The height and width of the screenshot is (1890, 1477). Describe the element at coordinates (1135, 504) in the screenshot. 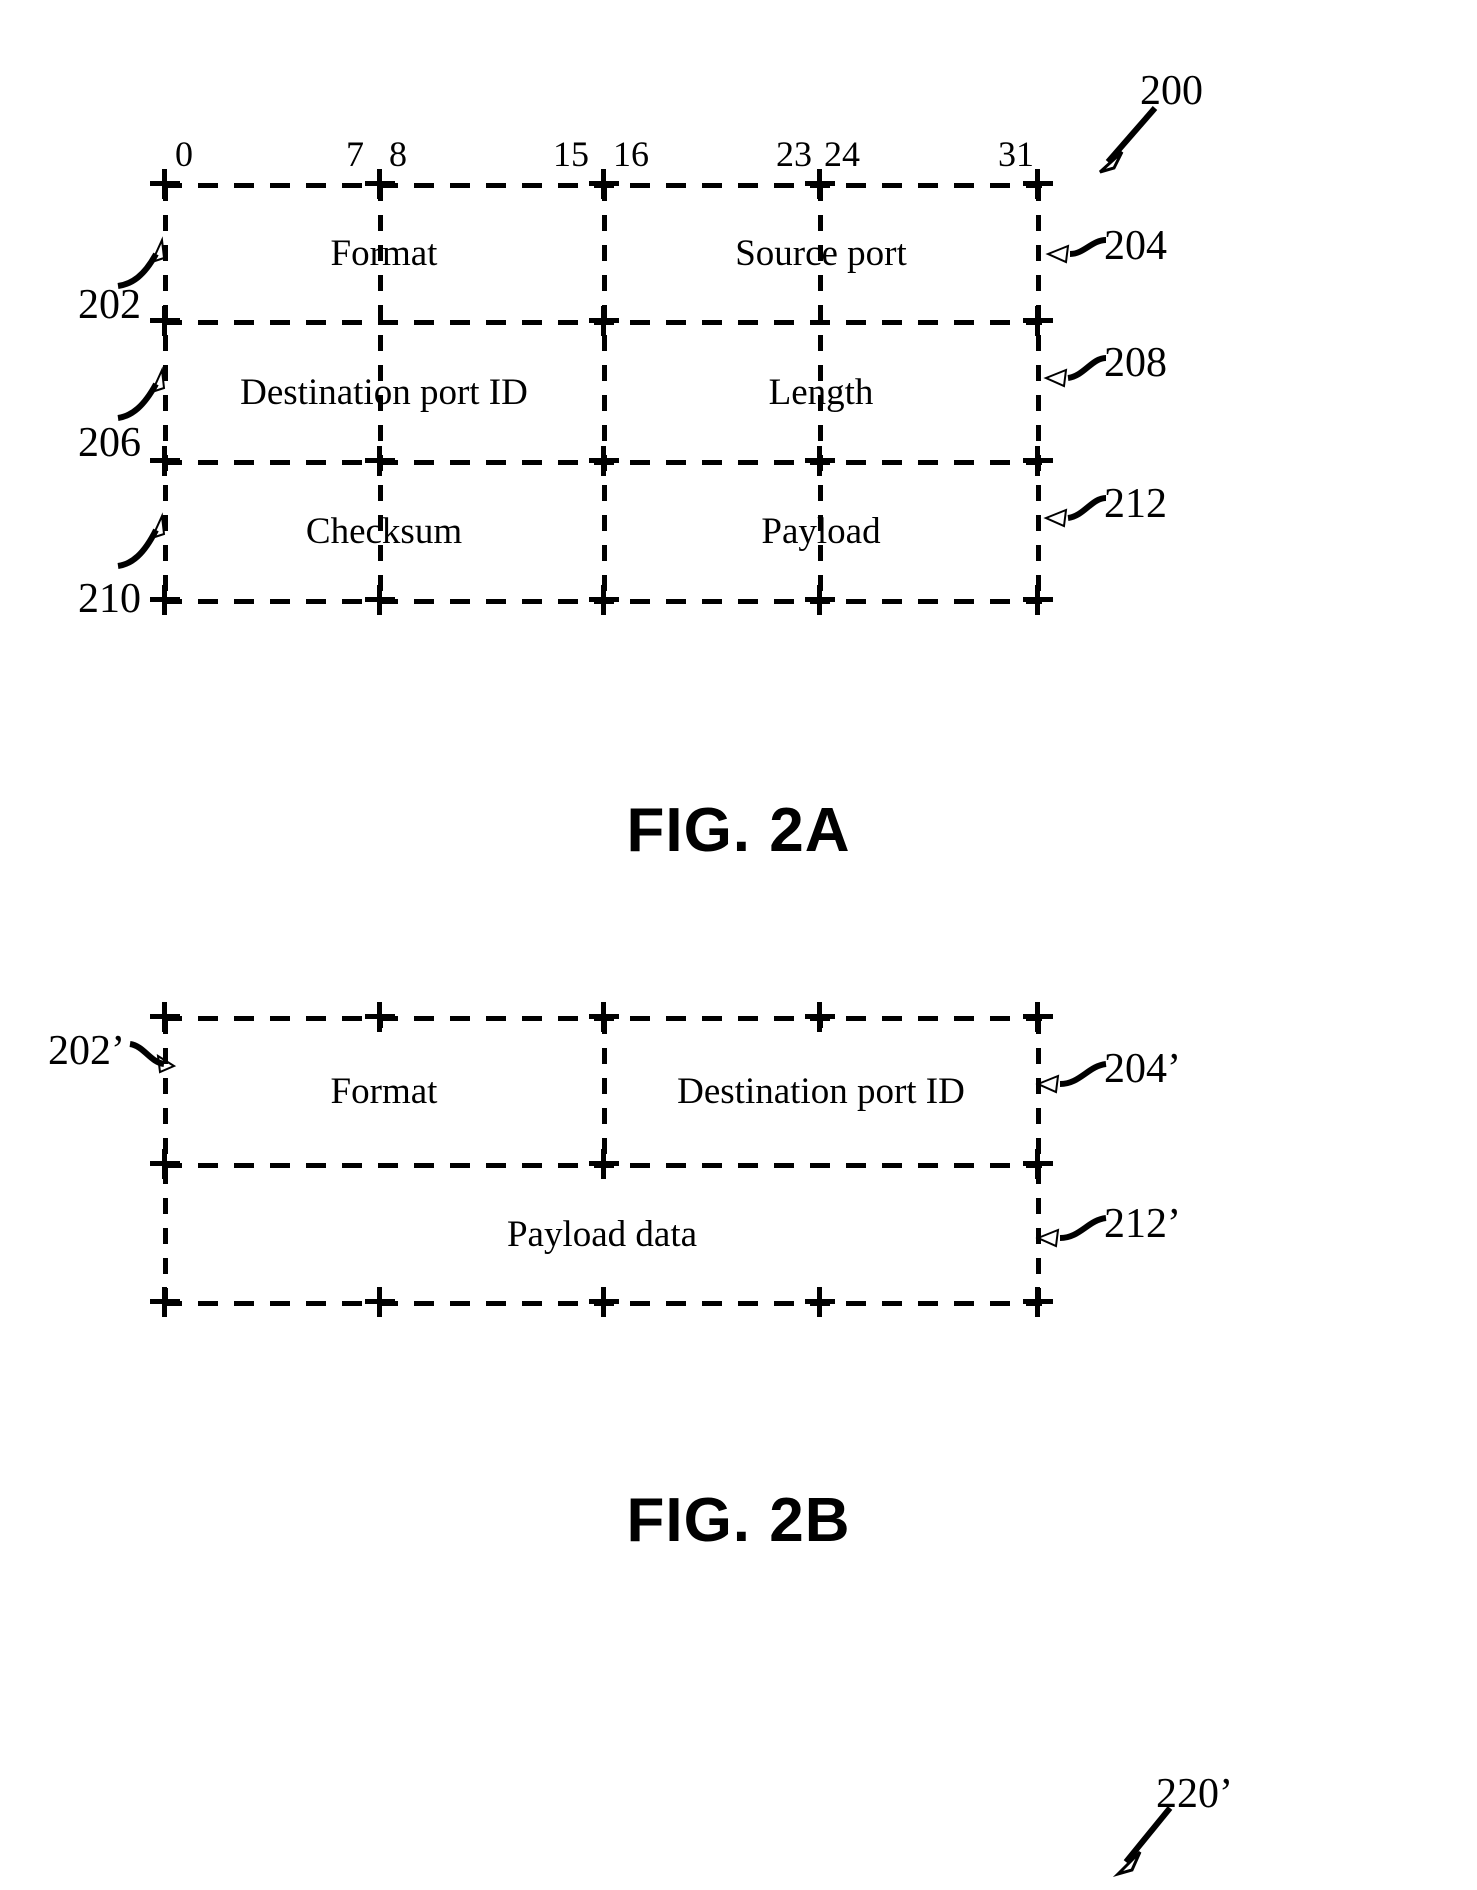

I see `ref-212: 212` at that location.